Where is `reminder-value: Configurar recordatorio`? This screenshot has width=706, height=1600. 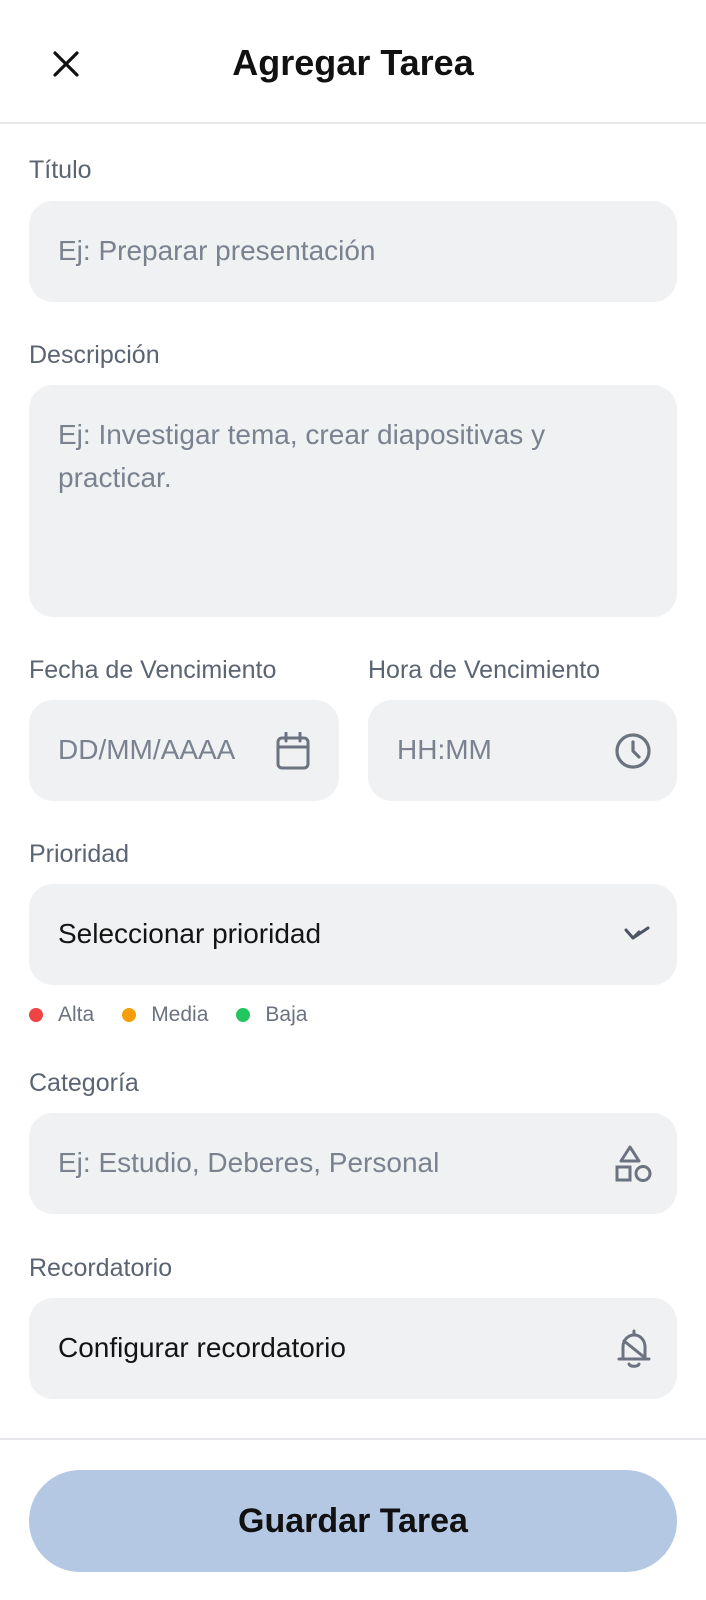
reminder-value: Configurar recordatorio is located at coordinates (202, 1347).